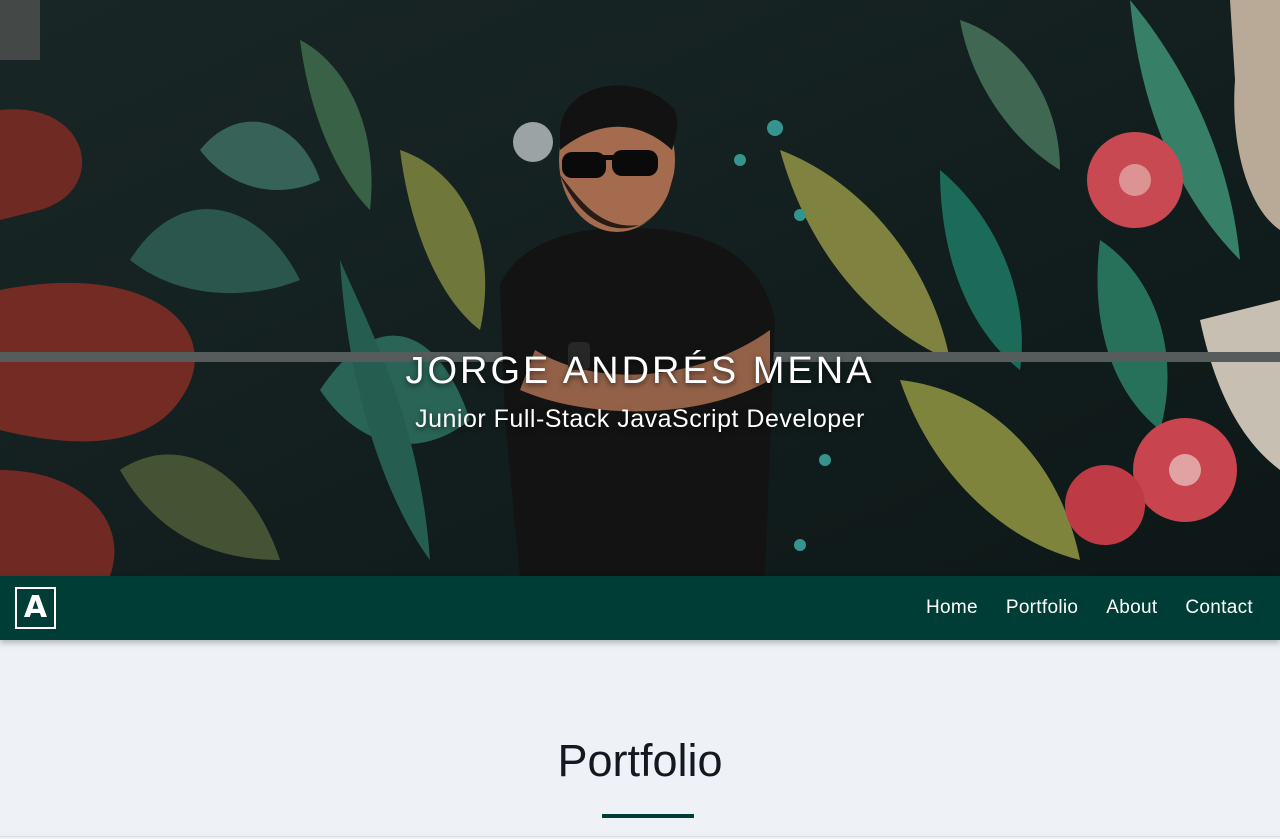 This screenshot has width=1280, height=839. What do you see at coordinates (1219, 608) in the screenshot?
I see `nav-link-contact: Contact` at bounding box center [1219, 608].